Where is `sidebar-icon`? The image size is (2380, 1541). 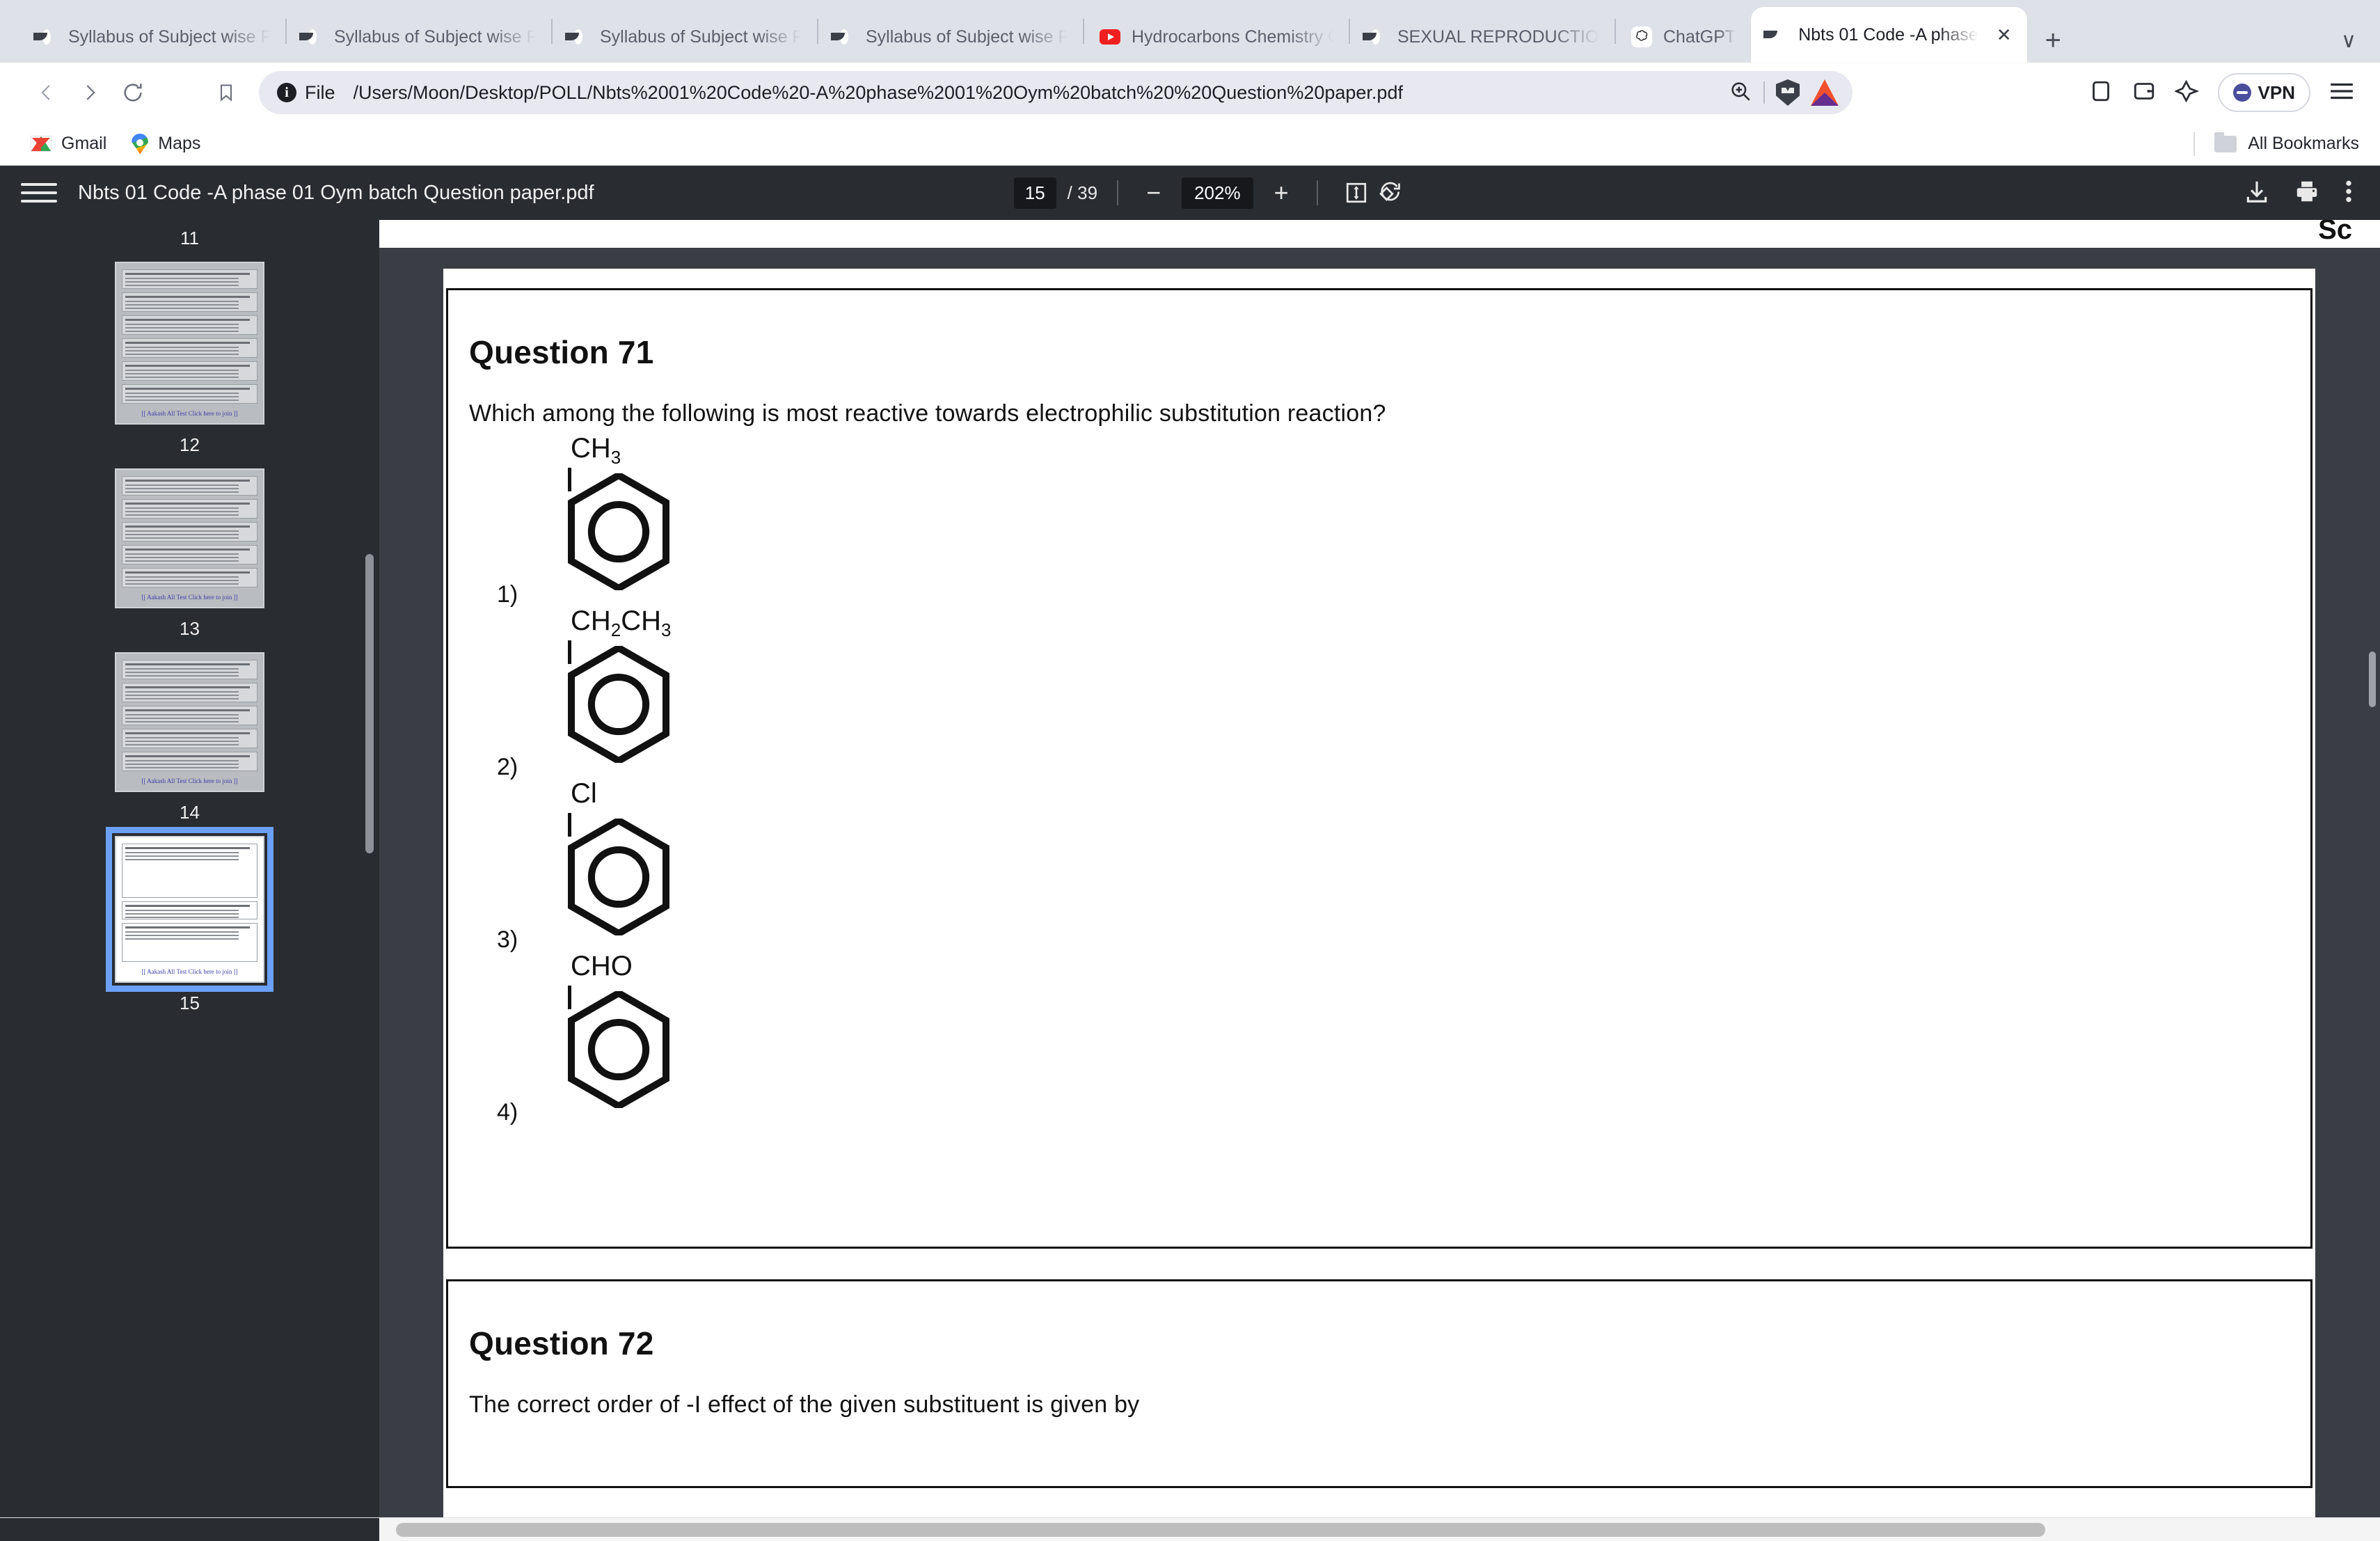
sidebar-icon is located at coordinates (2100, 93).